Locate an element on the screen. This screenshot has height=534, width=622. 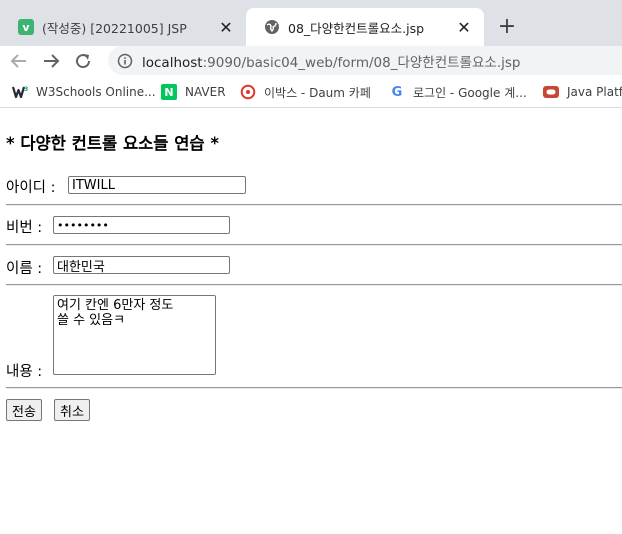
bookmark-label: 이박스 - Daum 카페 is located at coordinates (317, 92).